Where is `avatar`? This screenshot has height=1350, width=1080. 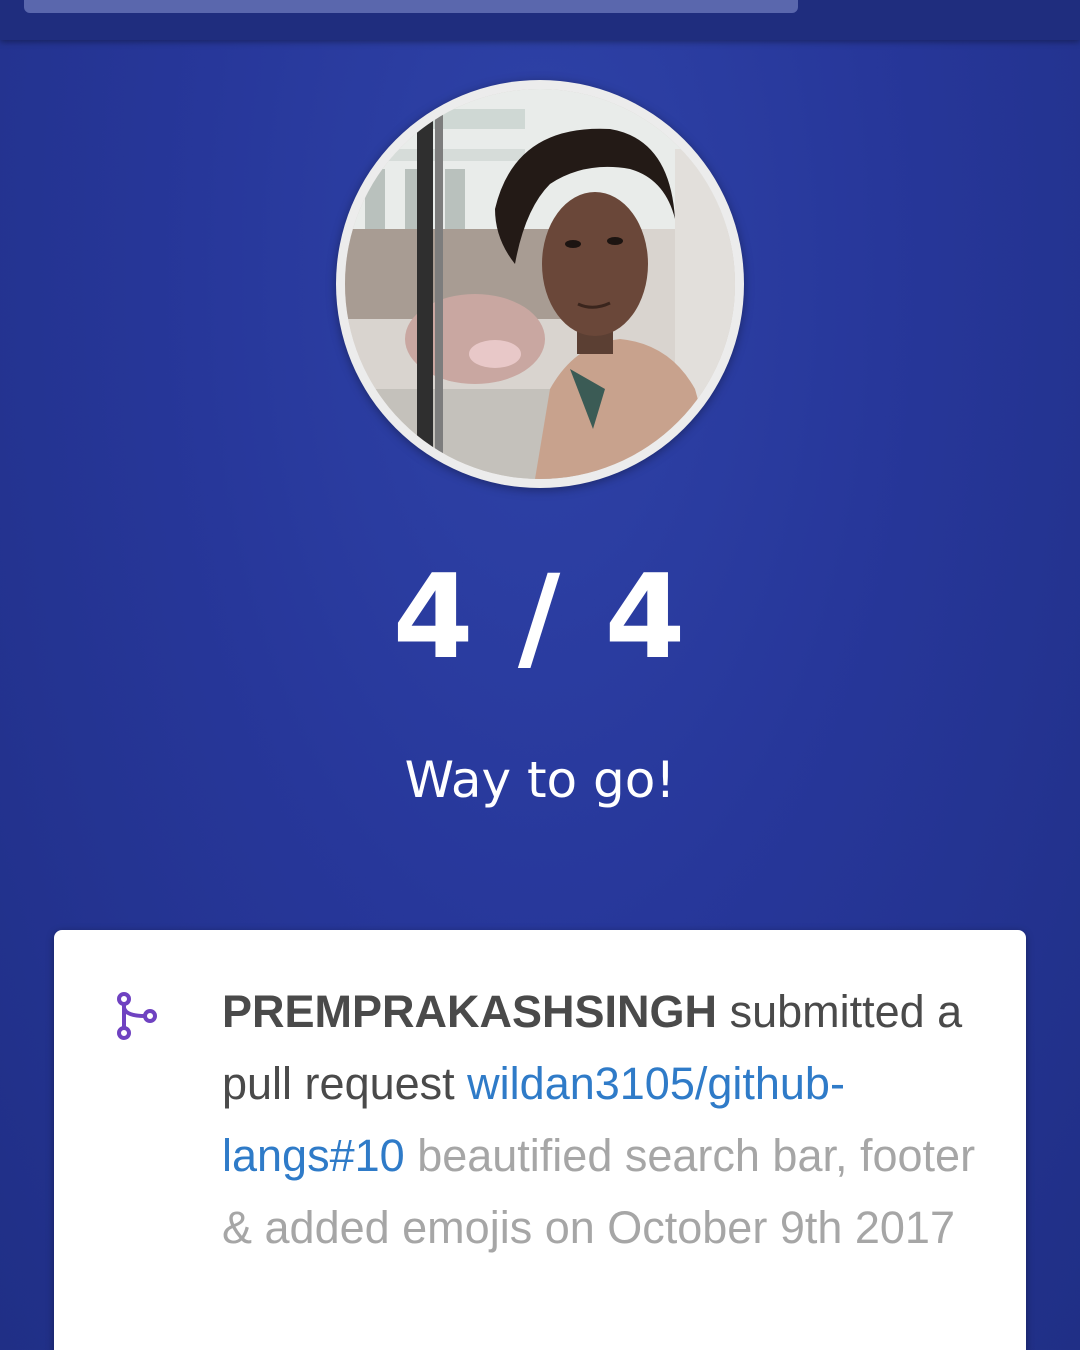 avatar is located at coordinates (540, 284).